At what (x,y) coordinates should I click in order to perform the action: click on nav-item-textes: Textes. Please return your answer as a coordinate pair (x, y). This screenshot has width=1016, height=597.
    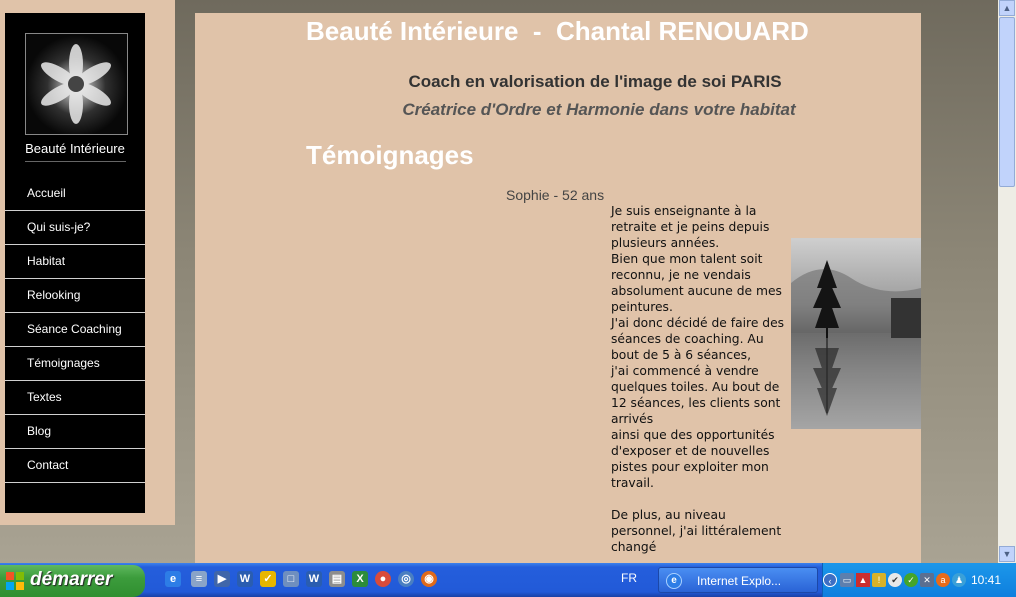
    Looking at the image, I should click on (75, 398).